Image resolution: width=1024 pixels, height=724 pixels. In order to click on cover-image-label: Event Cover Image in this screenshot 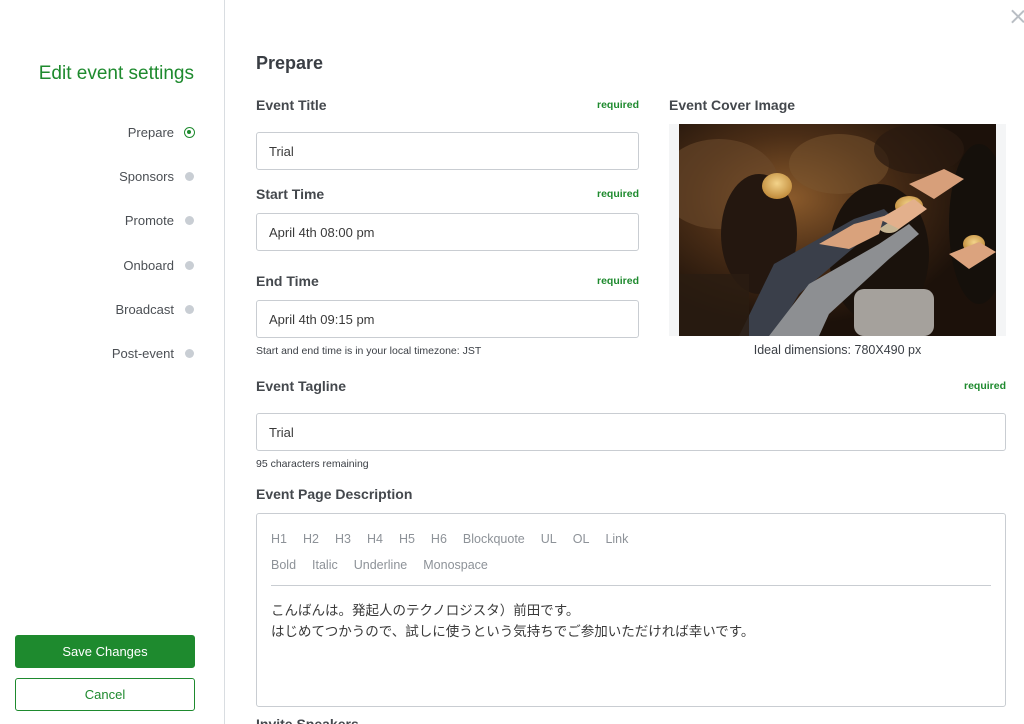, I will do `click(732, 105)`.